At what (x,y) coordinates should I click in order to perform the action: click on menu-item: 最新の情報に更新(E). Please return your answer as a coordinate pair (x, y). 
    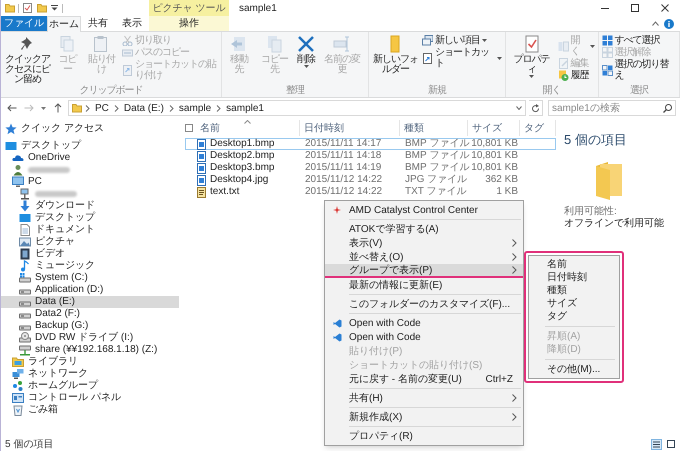
    Looking at the image, I should click on (424, 285).